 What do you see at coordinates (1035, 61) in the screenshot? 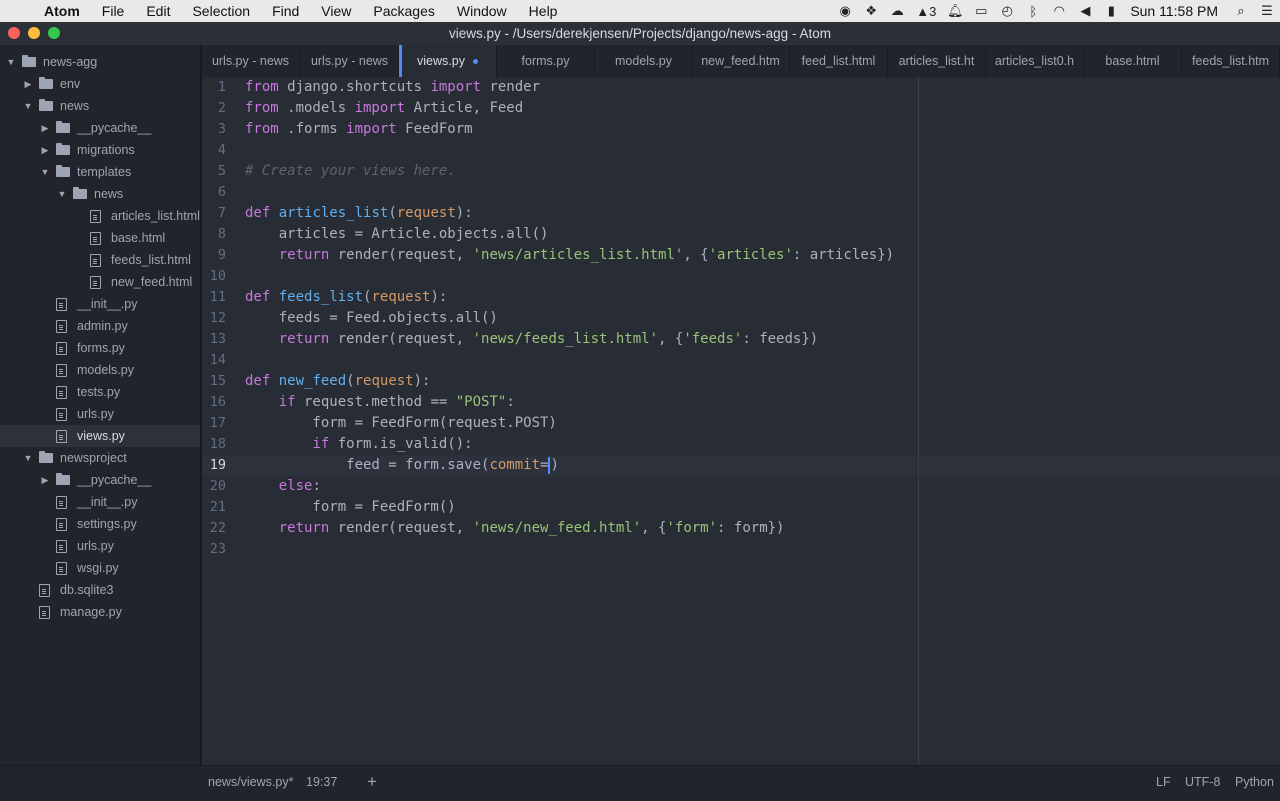
I see `tab-articles-list0-h: articles_list0.h` at bounding box center [1035, 61].